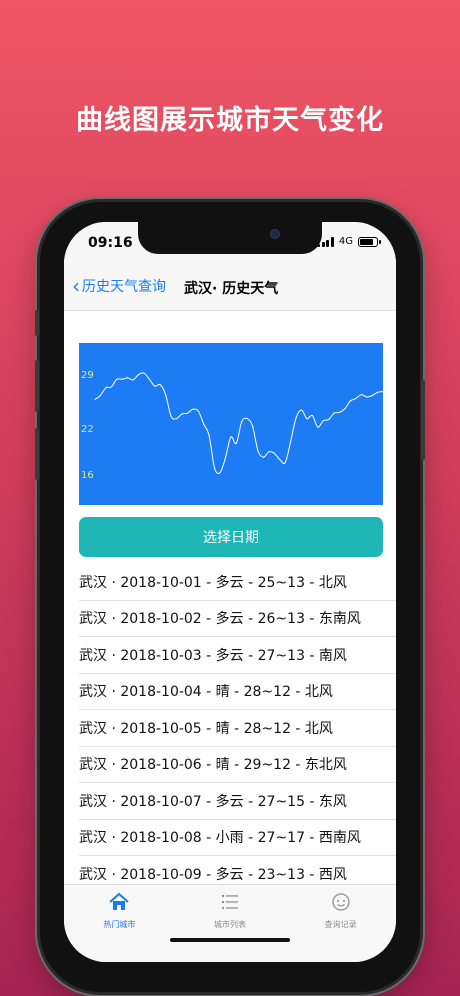  What do you see at coordinates (369, 241) in the screenshot?
I see `battery-icon` at bounding box center [369, 241].